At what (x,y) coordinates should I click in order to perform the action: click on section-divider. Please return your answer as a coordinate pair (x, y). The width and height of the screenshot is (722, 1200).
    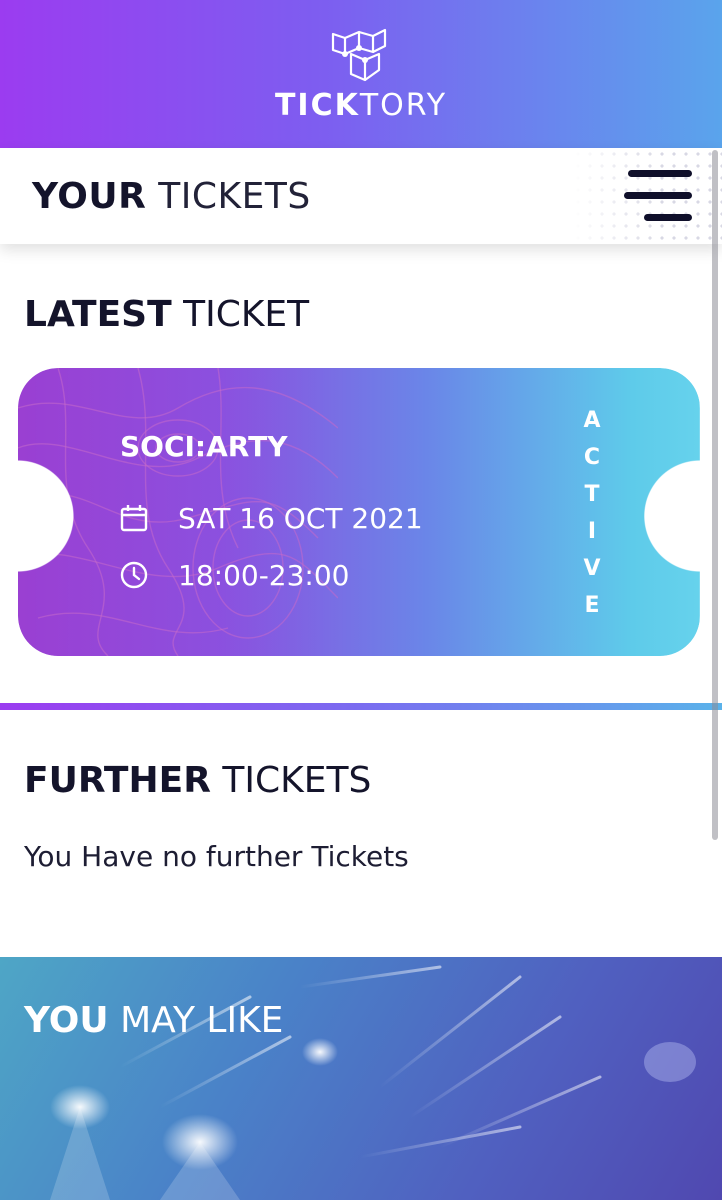
    Looking at the image, I should click on (361, 706).